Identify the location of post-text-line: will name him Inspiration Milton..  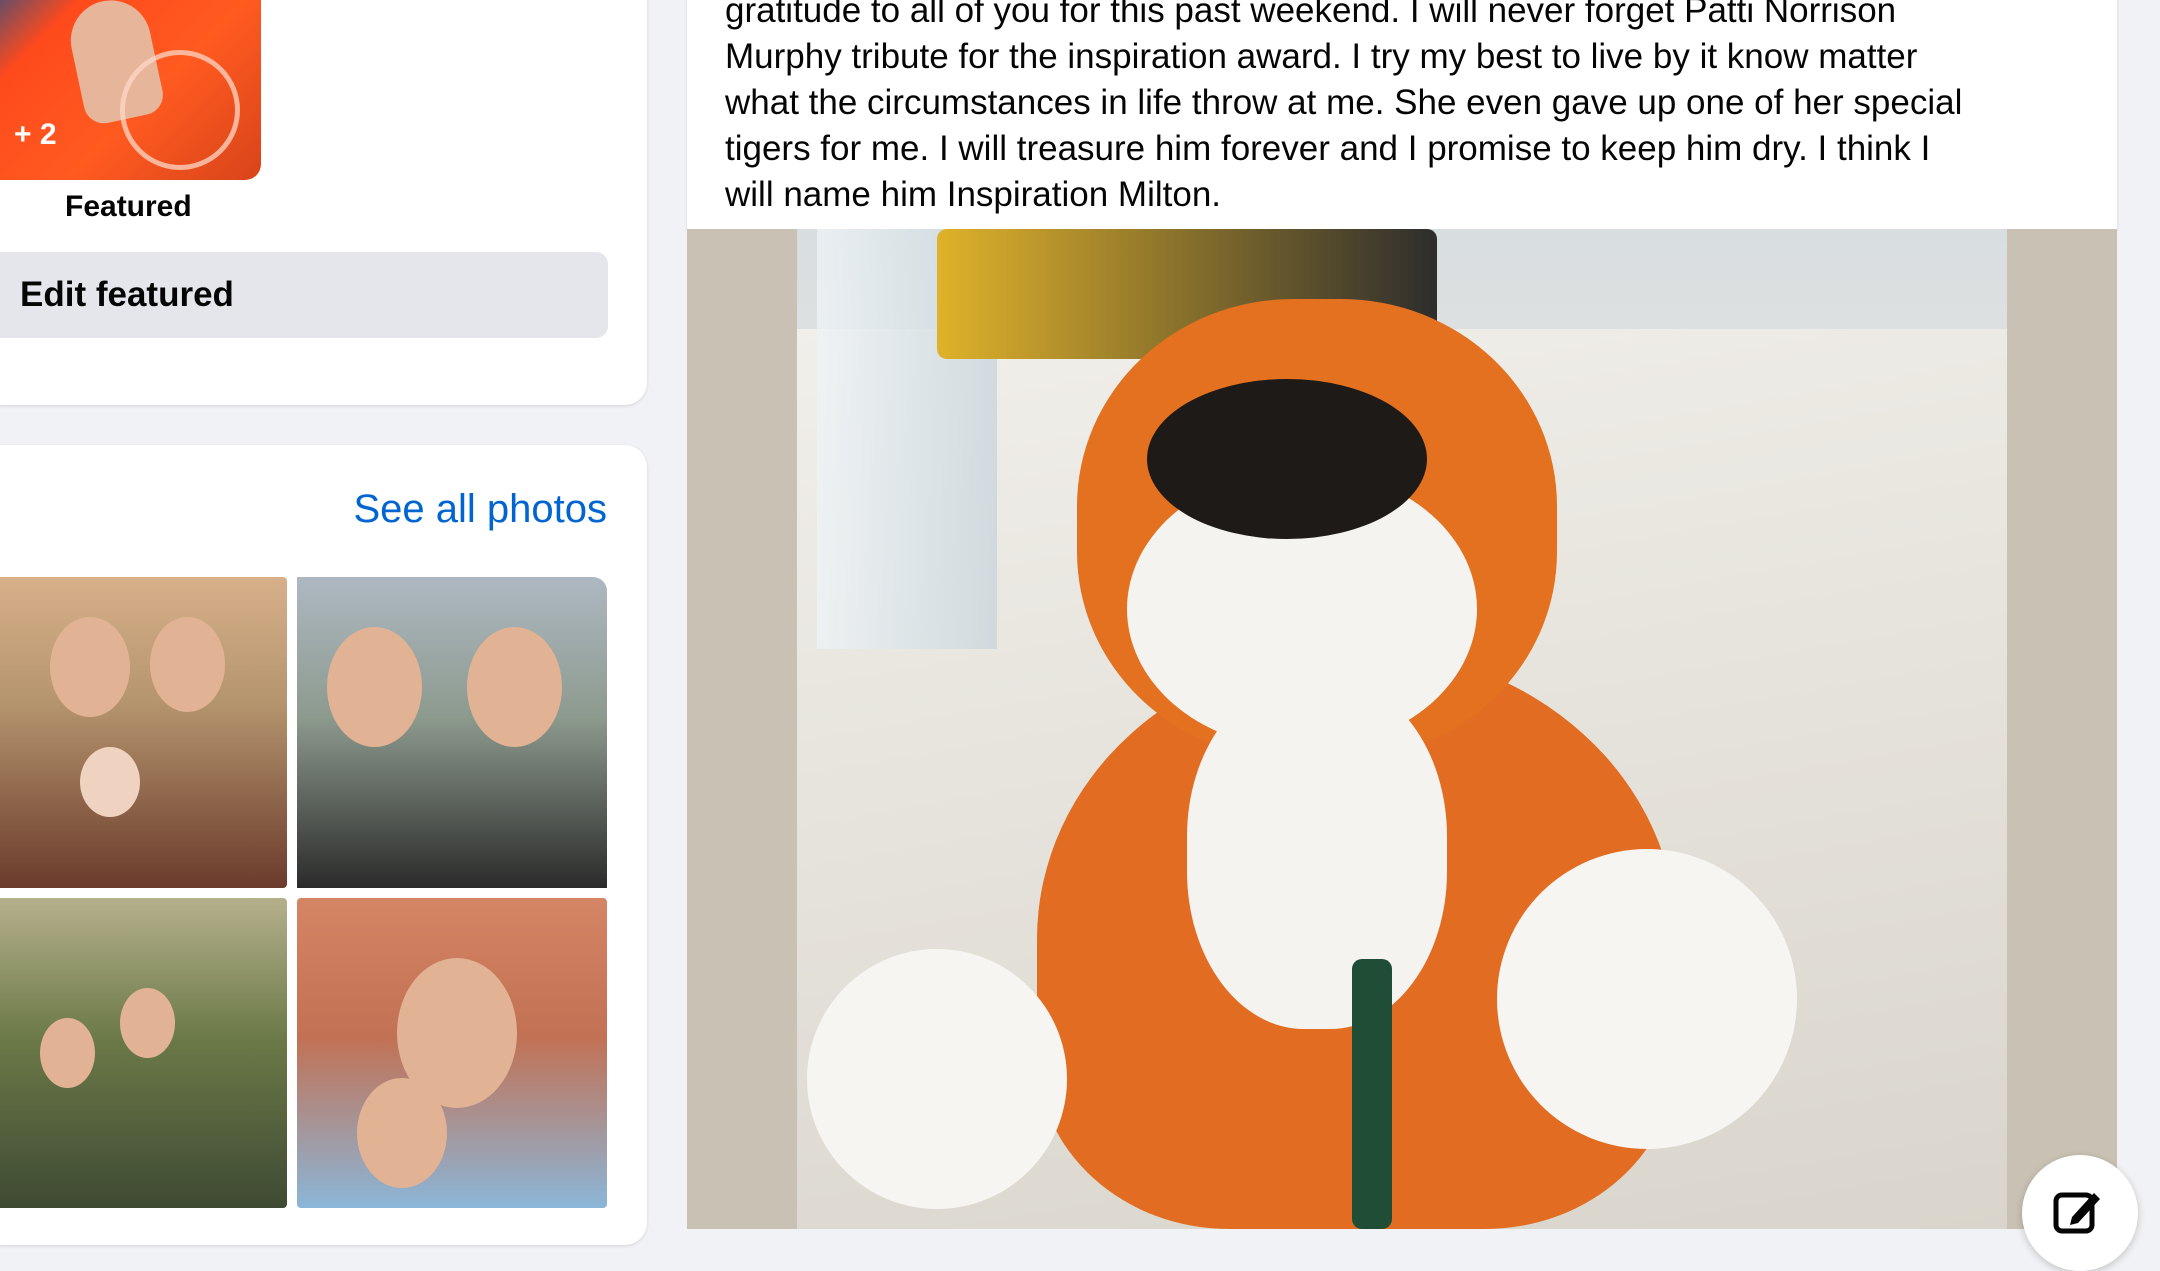
(973, 194).